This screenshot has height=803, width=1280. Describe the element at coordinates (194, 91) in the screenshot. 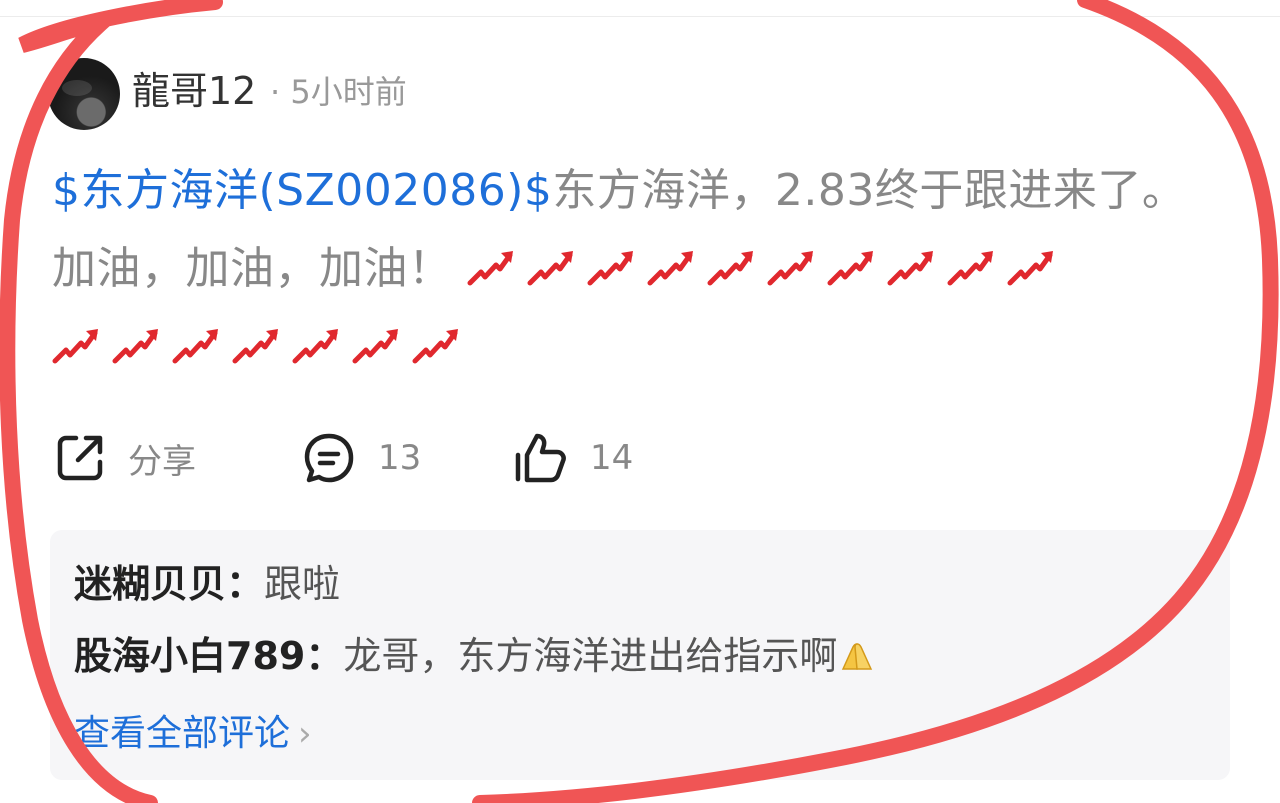

I see `author-name: 龍哥12` at that location.